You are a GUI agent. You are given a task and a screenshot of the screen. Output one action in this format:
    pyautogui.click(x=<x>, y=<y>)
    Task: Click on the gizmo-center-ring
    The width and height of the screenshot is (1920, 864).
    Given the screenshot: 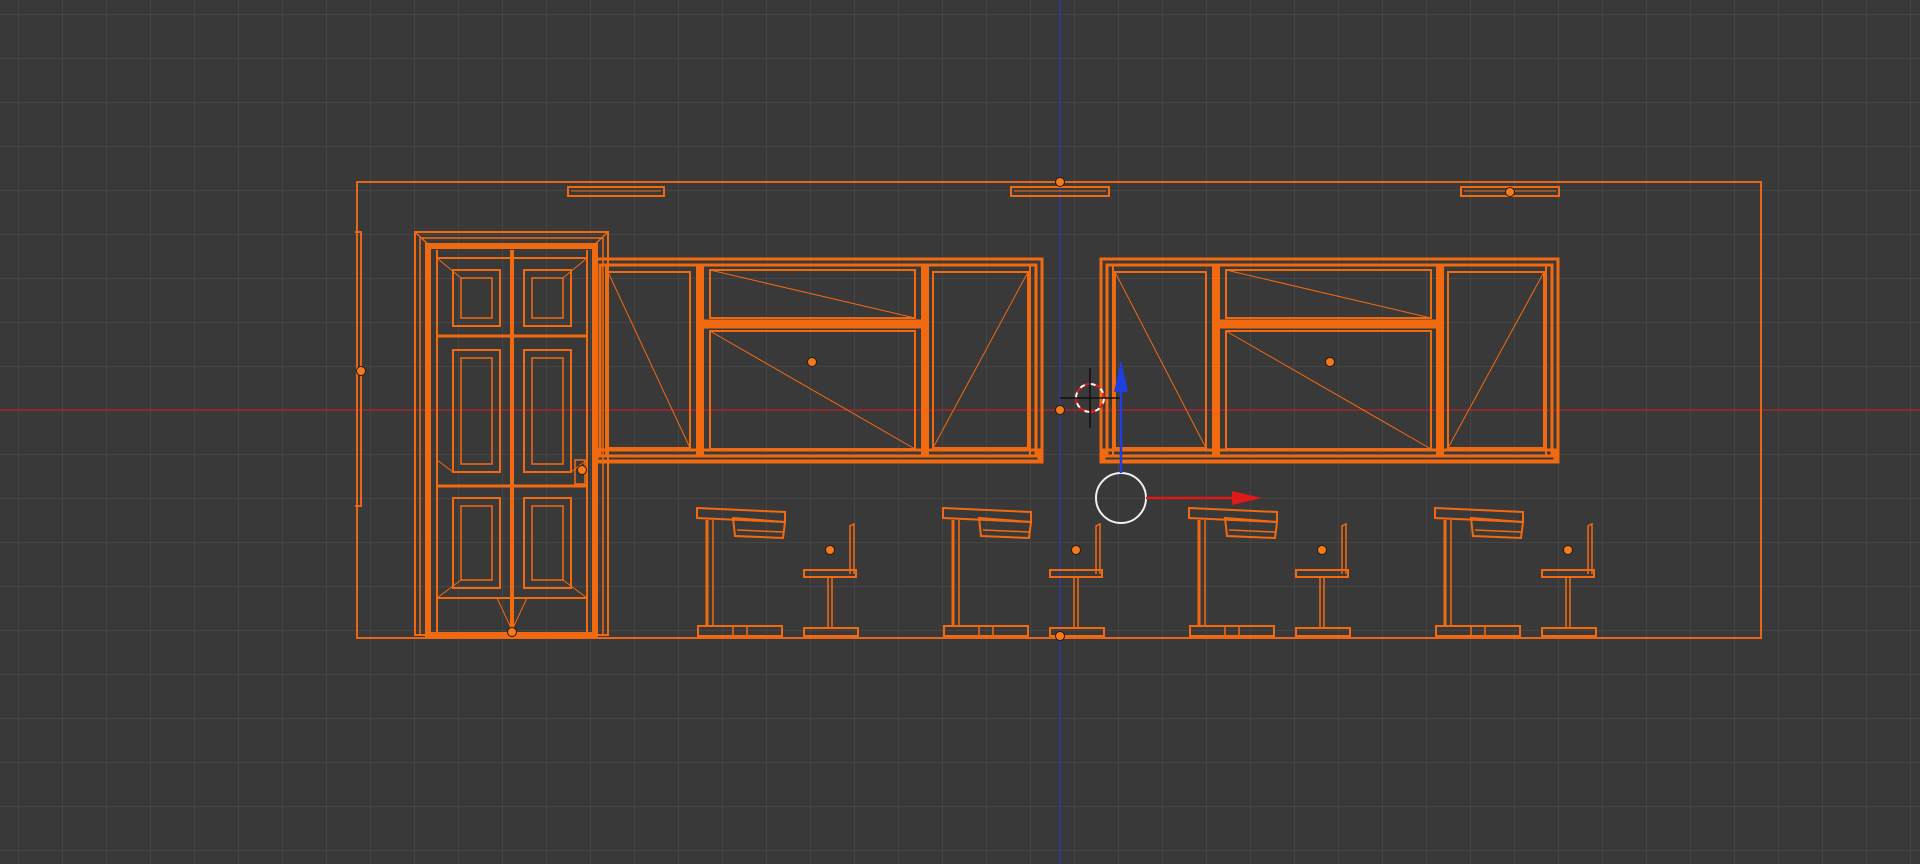 What is the action you would take?
    pyautogui.click(x=1121, y=498)
    